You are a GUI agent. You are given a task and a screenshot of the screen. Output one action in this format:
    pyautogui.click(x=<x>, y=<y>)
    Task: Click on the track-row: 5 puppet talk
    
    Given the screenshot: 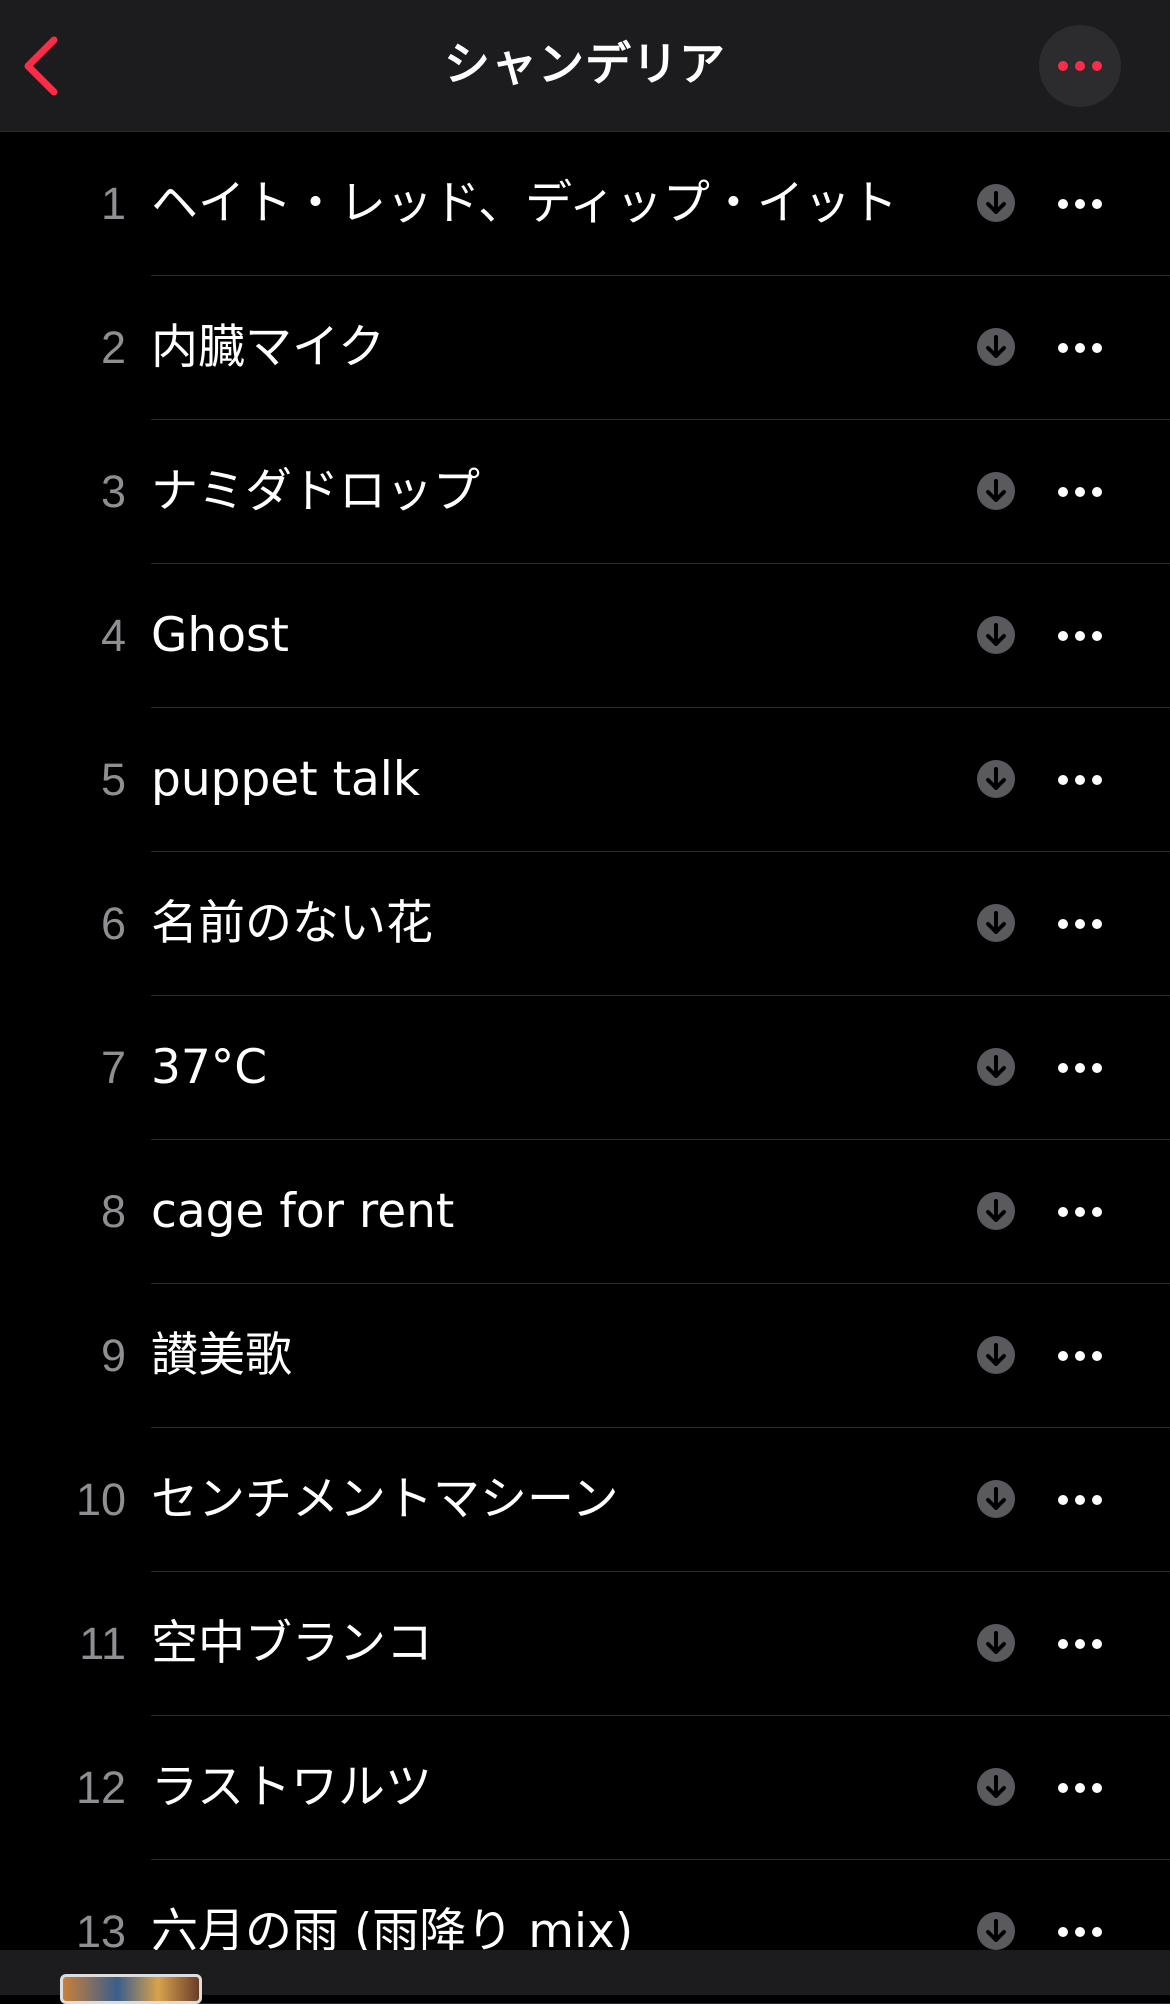 What is the action you would take?
    pyautogui.click(x=585, y=780)
    